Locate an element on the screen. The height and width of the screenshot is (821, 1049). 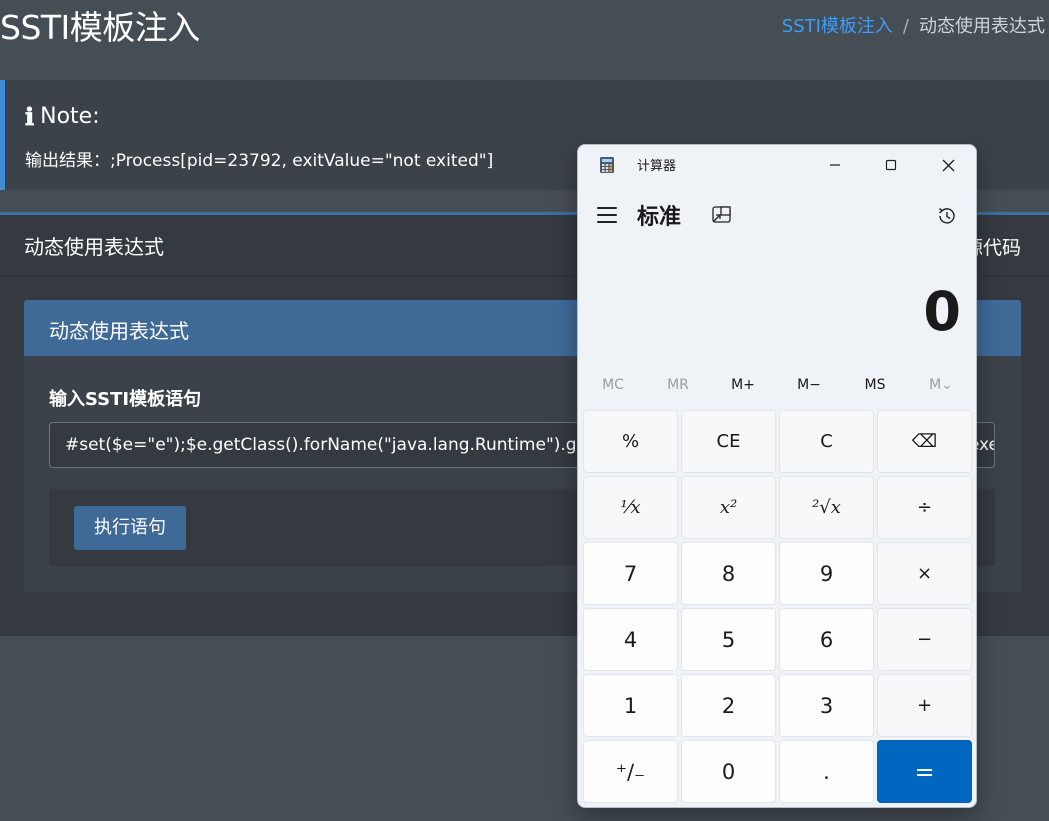
square-button: x² is located at coordinates (728, 507).